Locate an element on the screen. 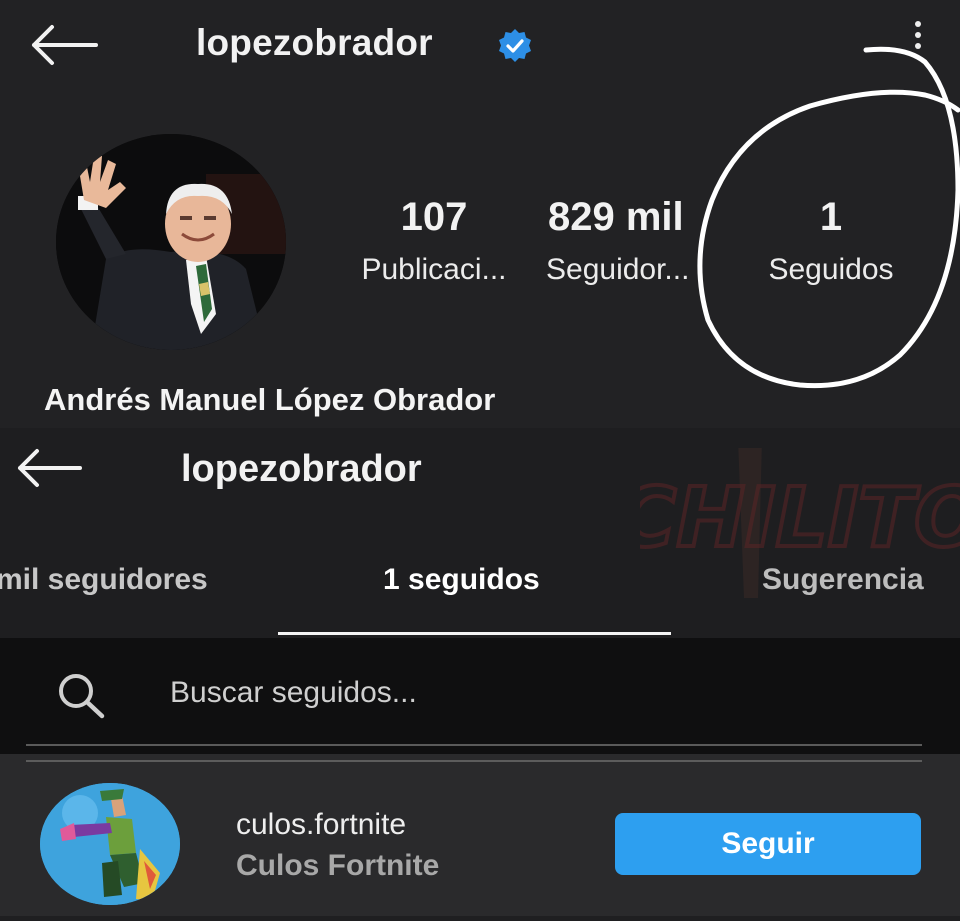 The image size is (960, 921). following-label: Seguidos is located at coordinates (831, 270).